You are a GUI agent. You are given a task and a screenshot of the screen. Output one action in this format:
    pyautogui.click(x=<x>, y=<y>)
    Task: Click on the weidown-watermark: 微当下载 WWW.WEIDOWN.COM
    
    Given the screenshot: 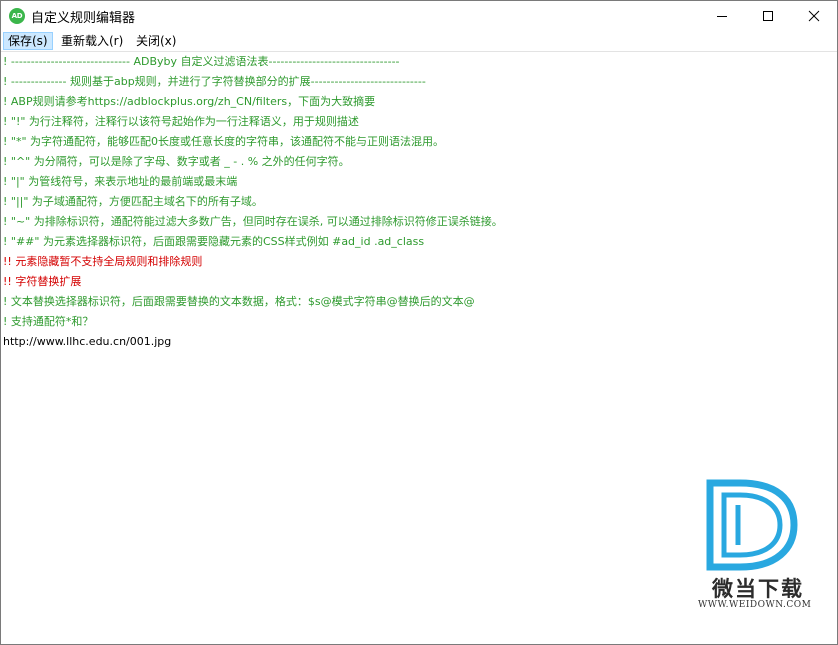 What is the action you would take?
    pyautogui.click(x=756, y=549)
    